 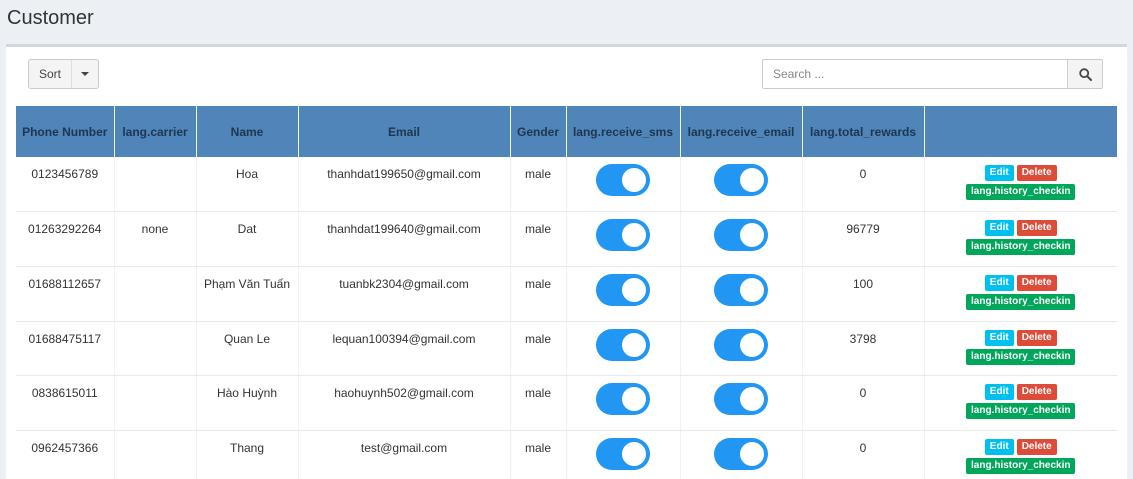 What do you see at coordinates (1020, 131) in the screenshot?
I see `column-header-actions` at bounding box center [1020, 131].